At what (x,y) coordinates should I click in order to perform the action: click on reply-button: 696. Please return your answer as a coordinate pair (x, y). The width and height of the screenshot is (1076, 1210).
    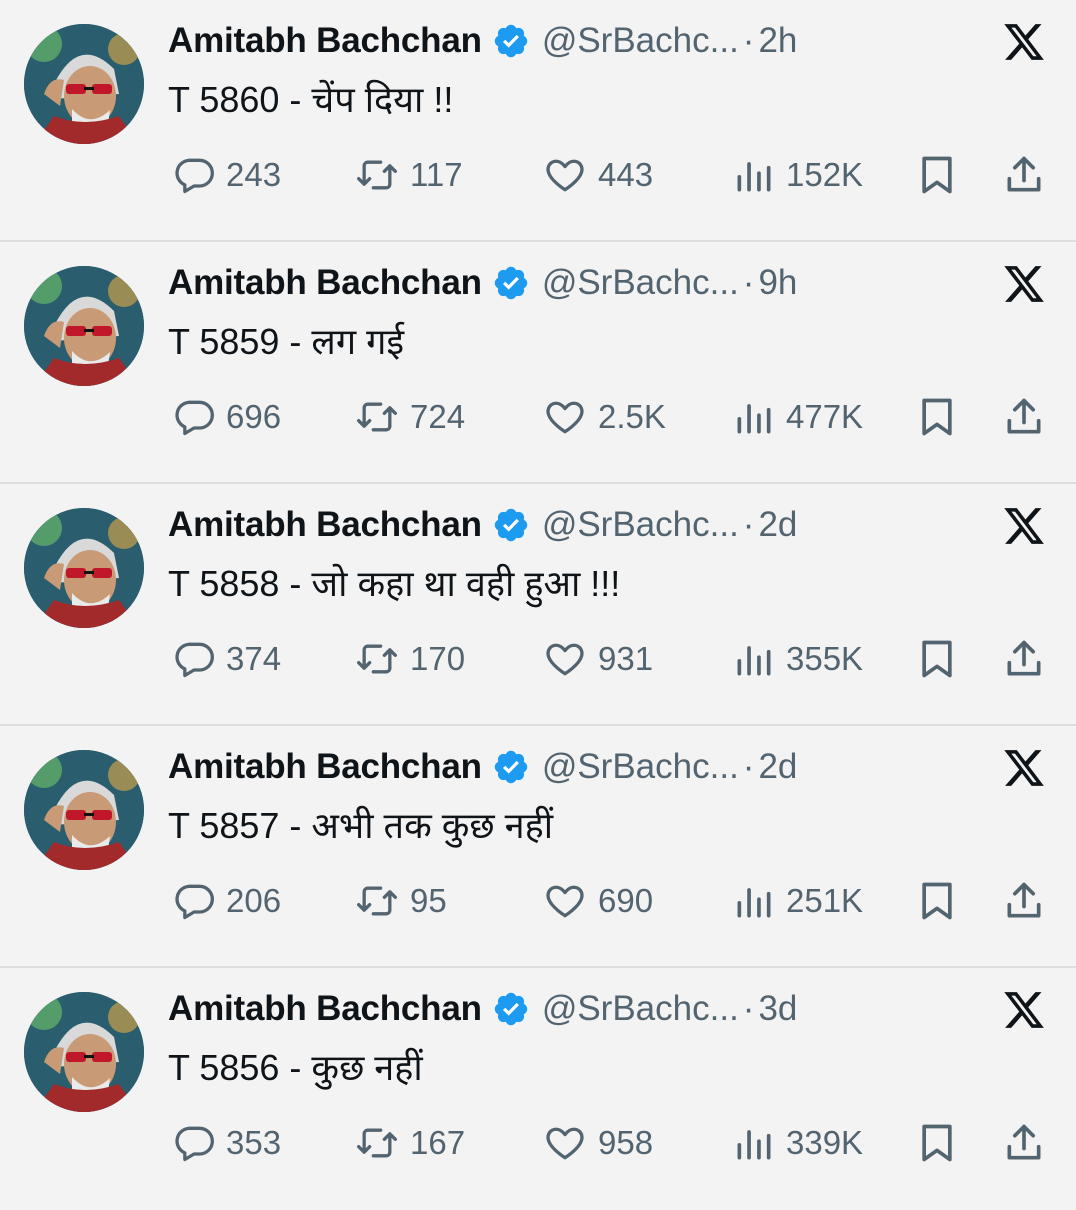
    Looking at the image, I should click on (226, 417).